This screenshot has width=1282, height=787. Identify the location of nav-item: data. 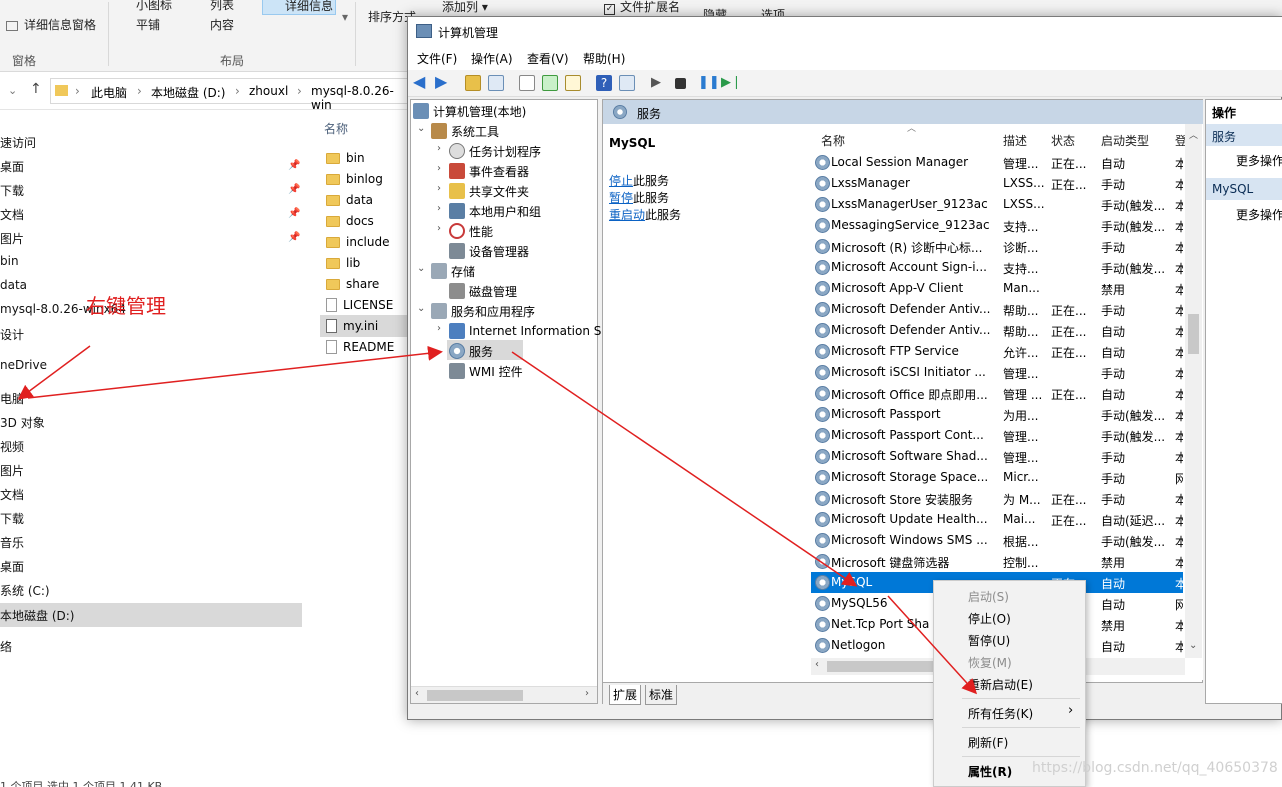
(13, 285).